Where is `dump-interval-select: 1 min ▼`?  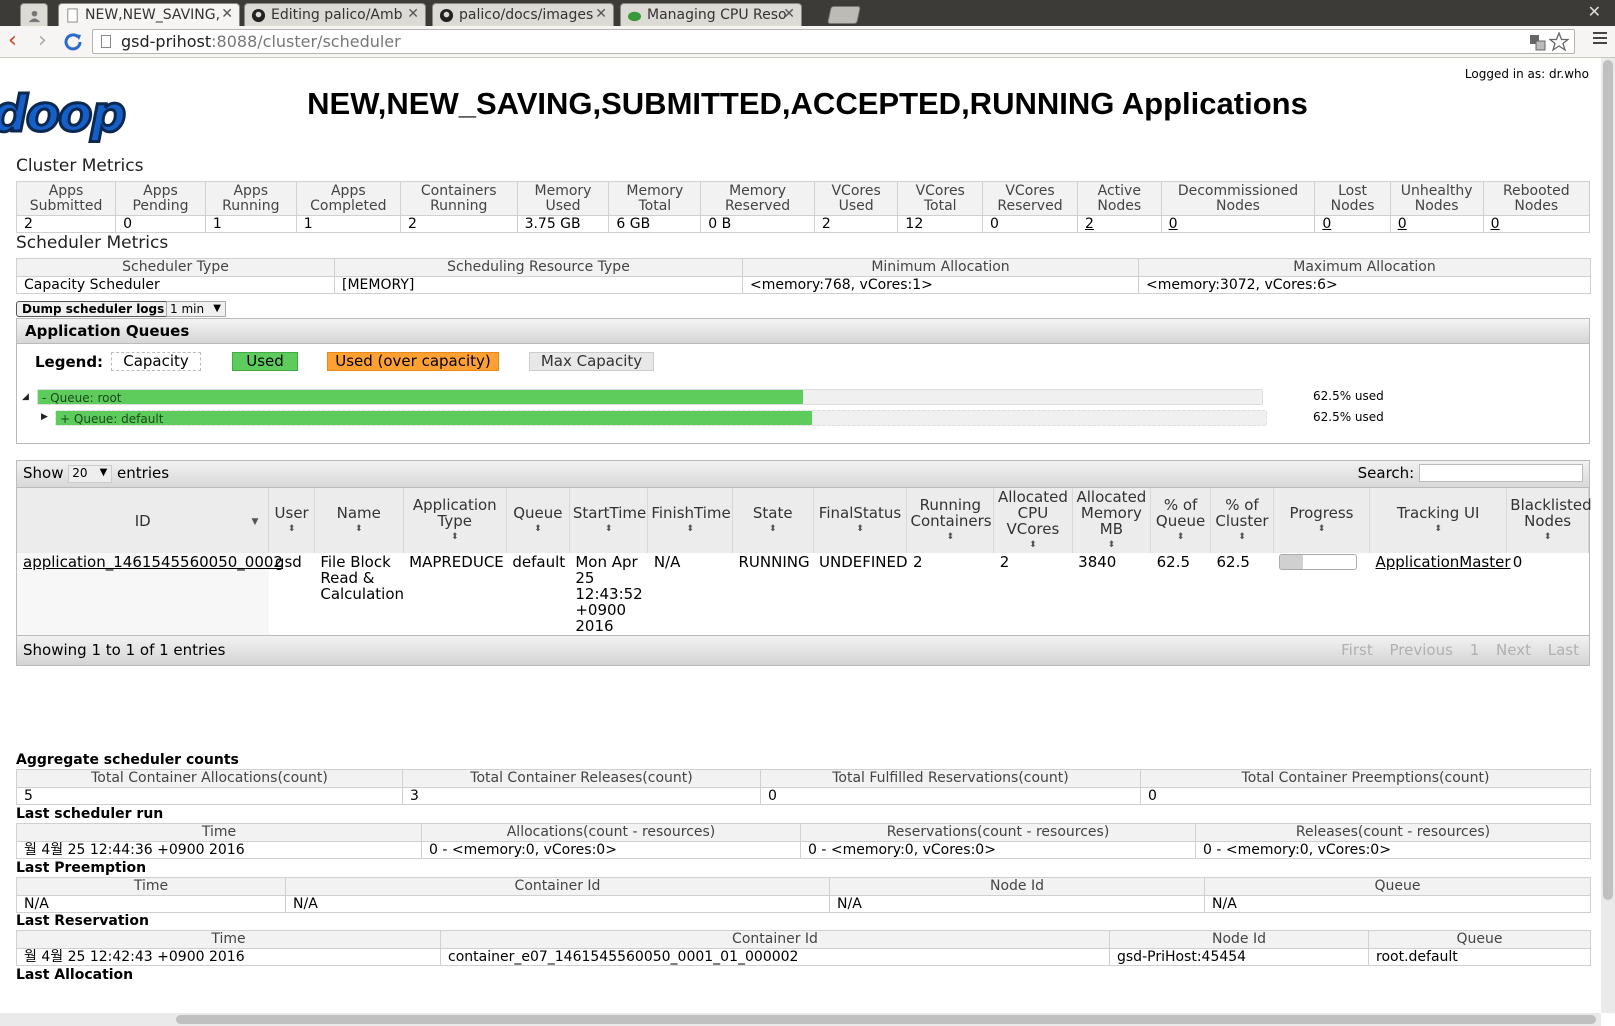 dump-interval-select: 1 min ▼ is located at coordinates (196, 309).